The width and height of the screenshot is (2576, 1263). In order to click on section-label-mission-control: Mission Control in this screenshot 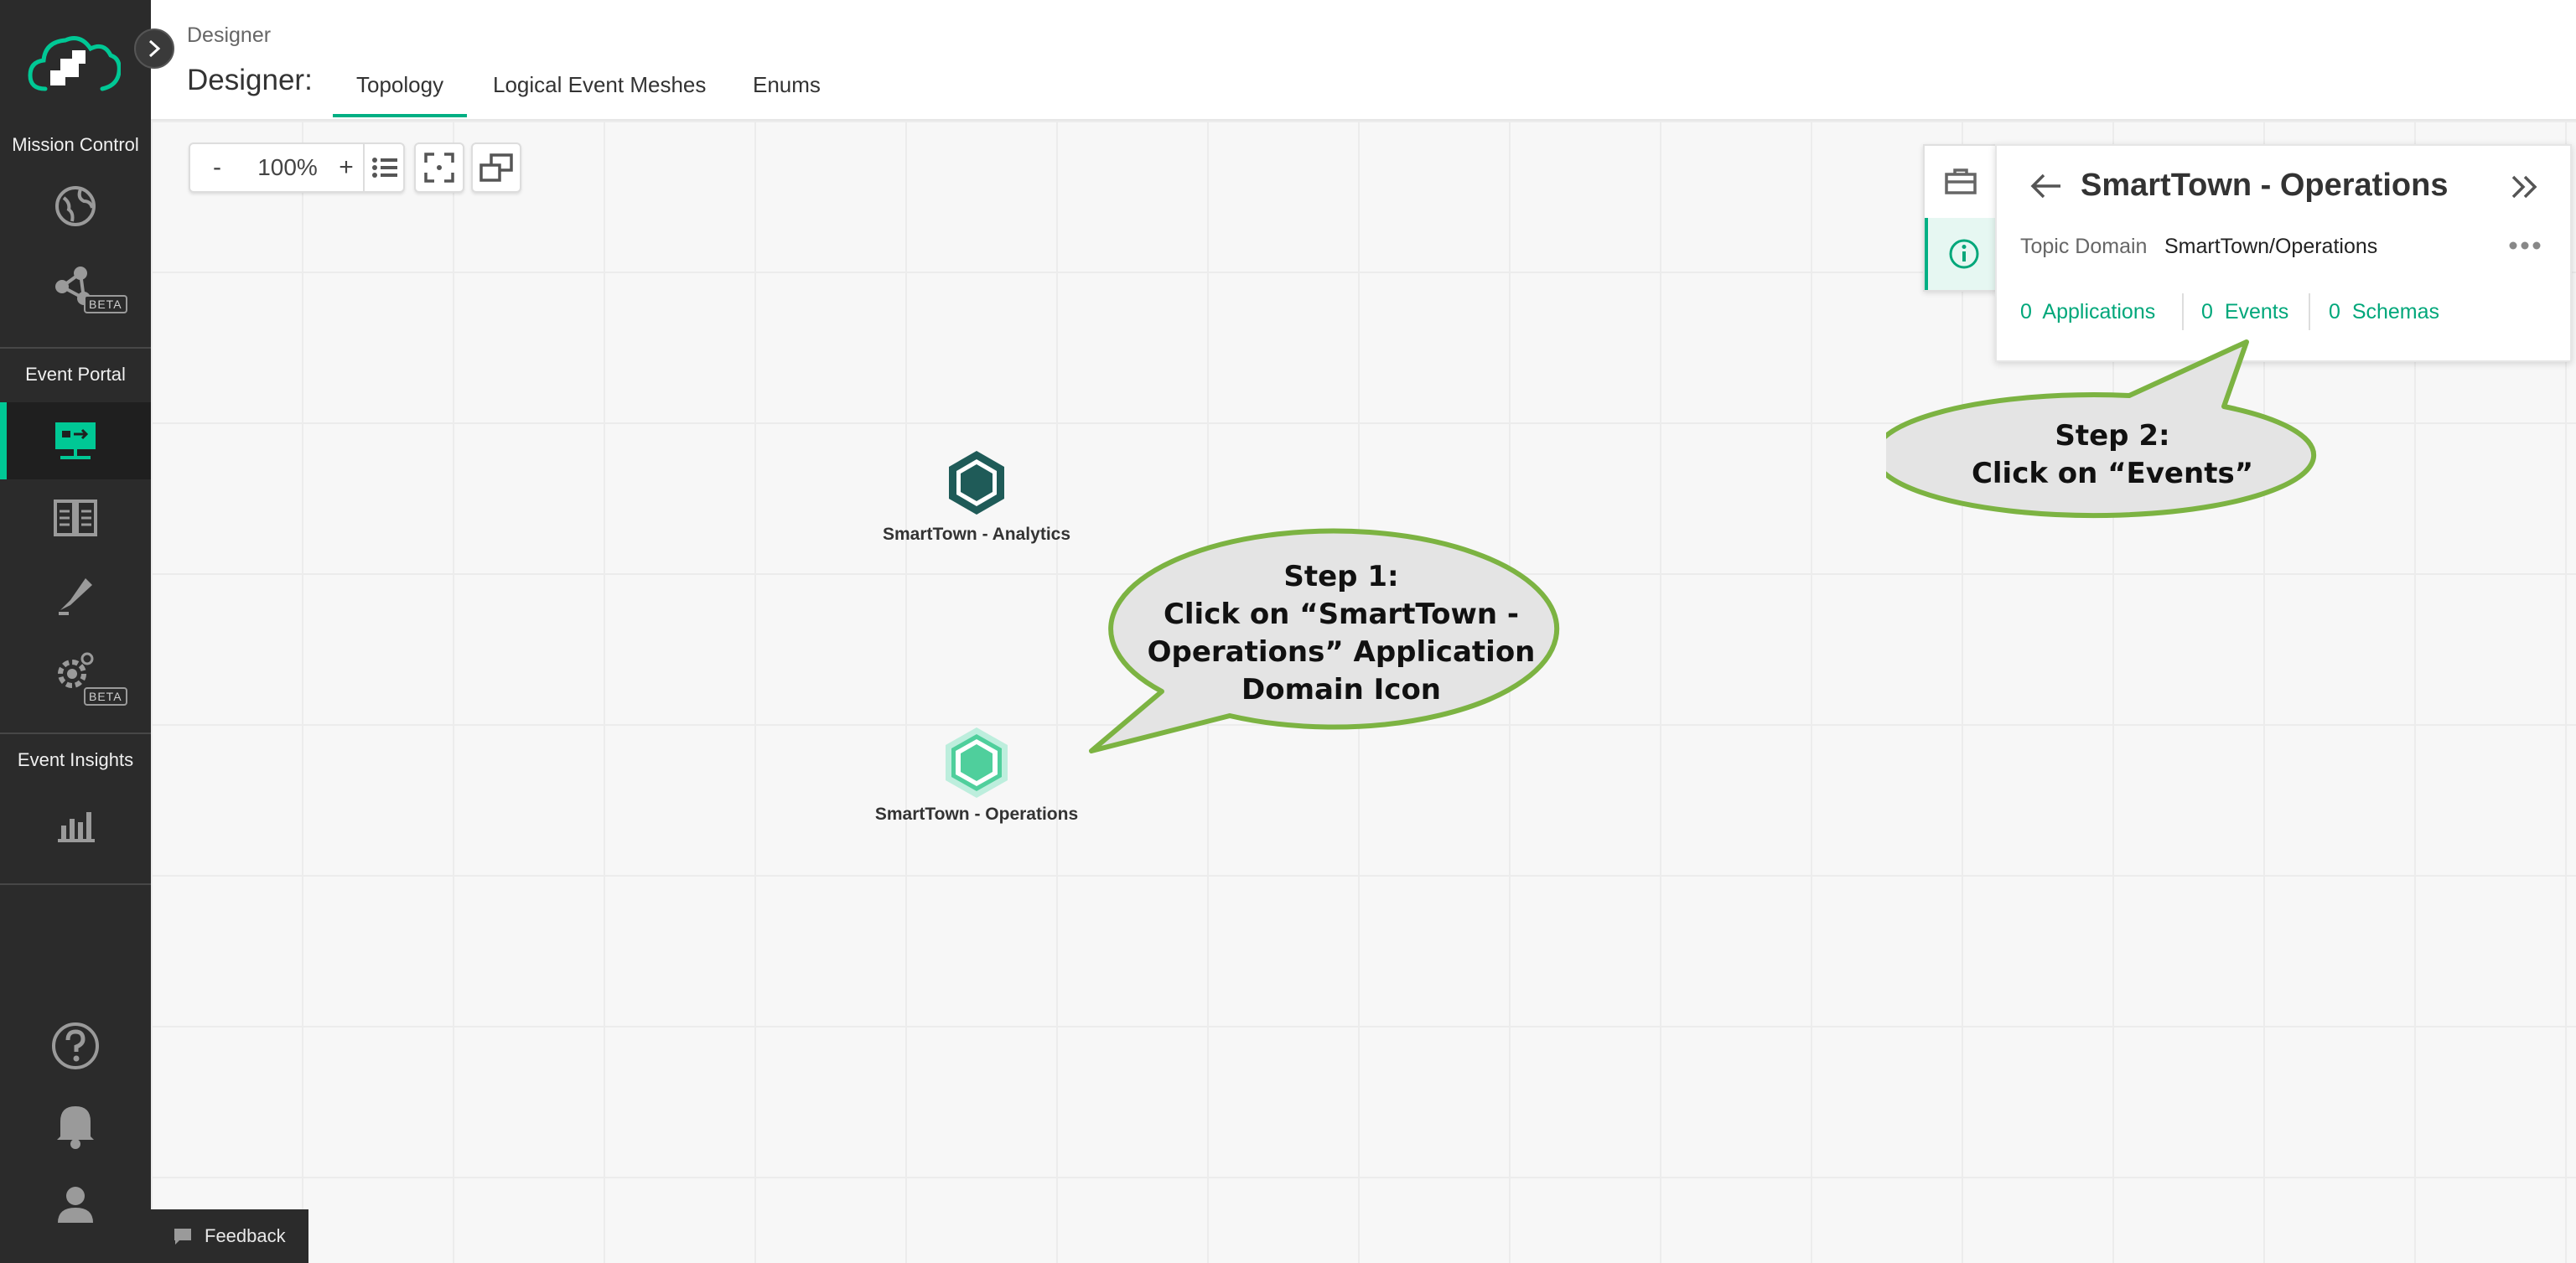, I will do `click(75, 144)`.